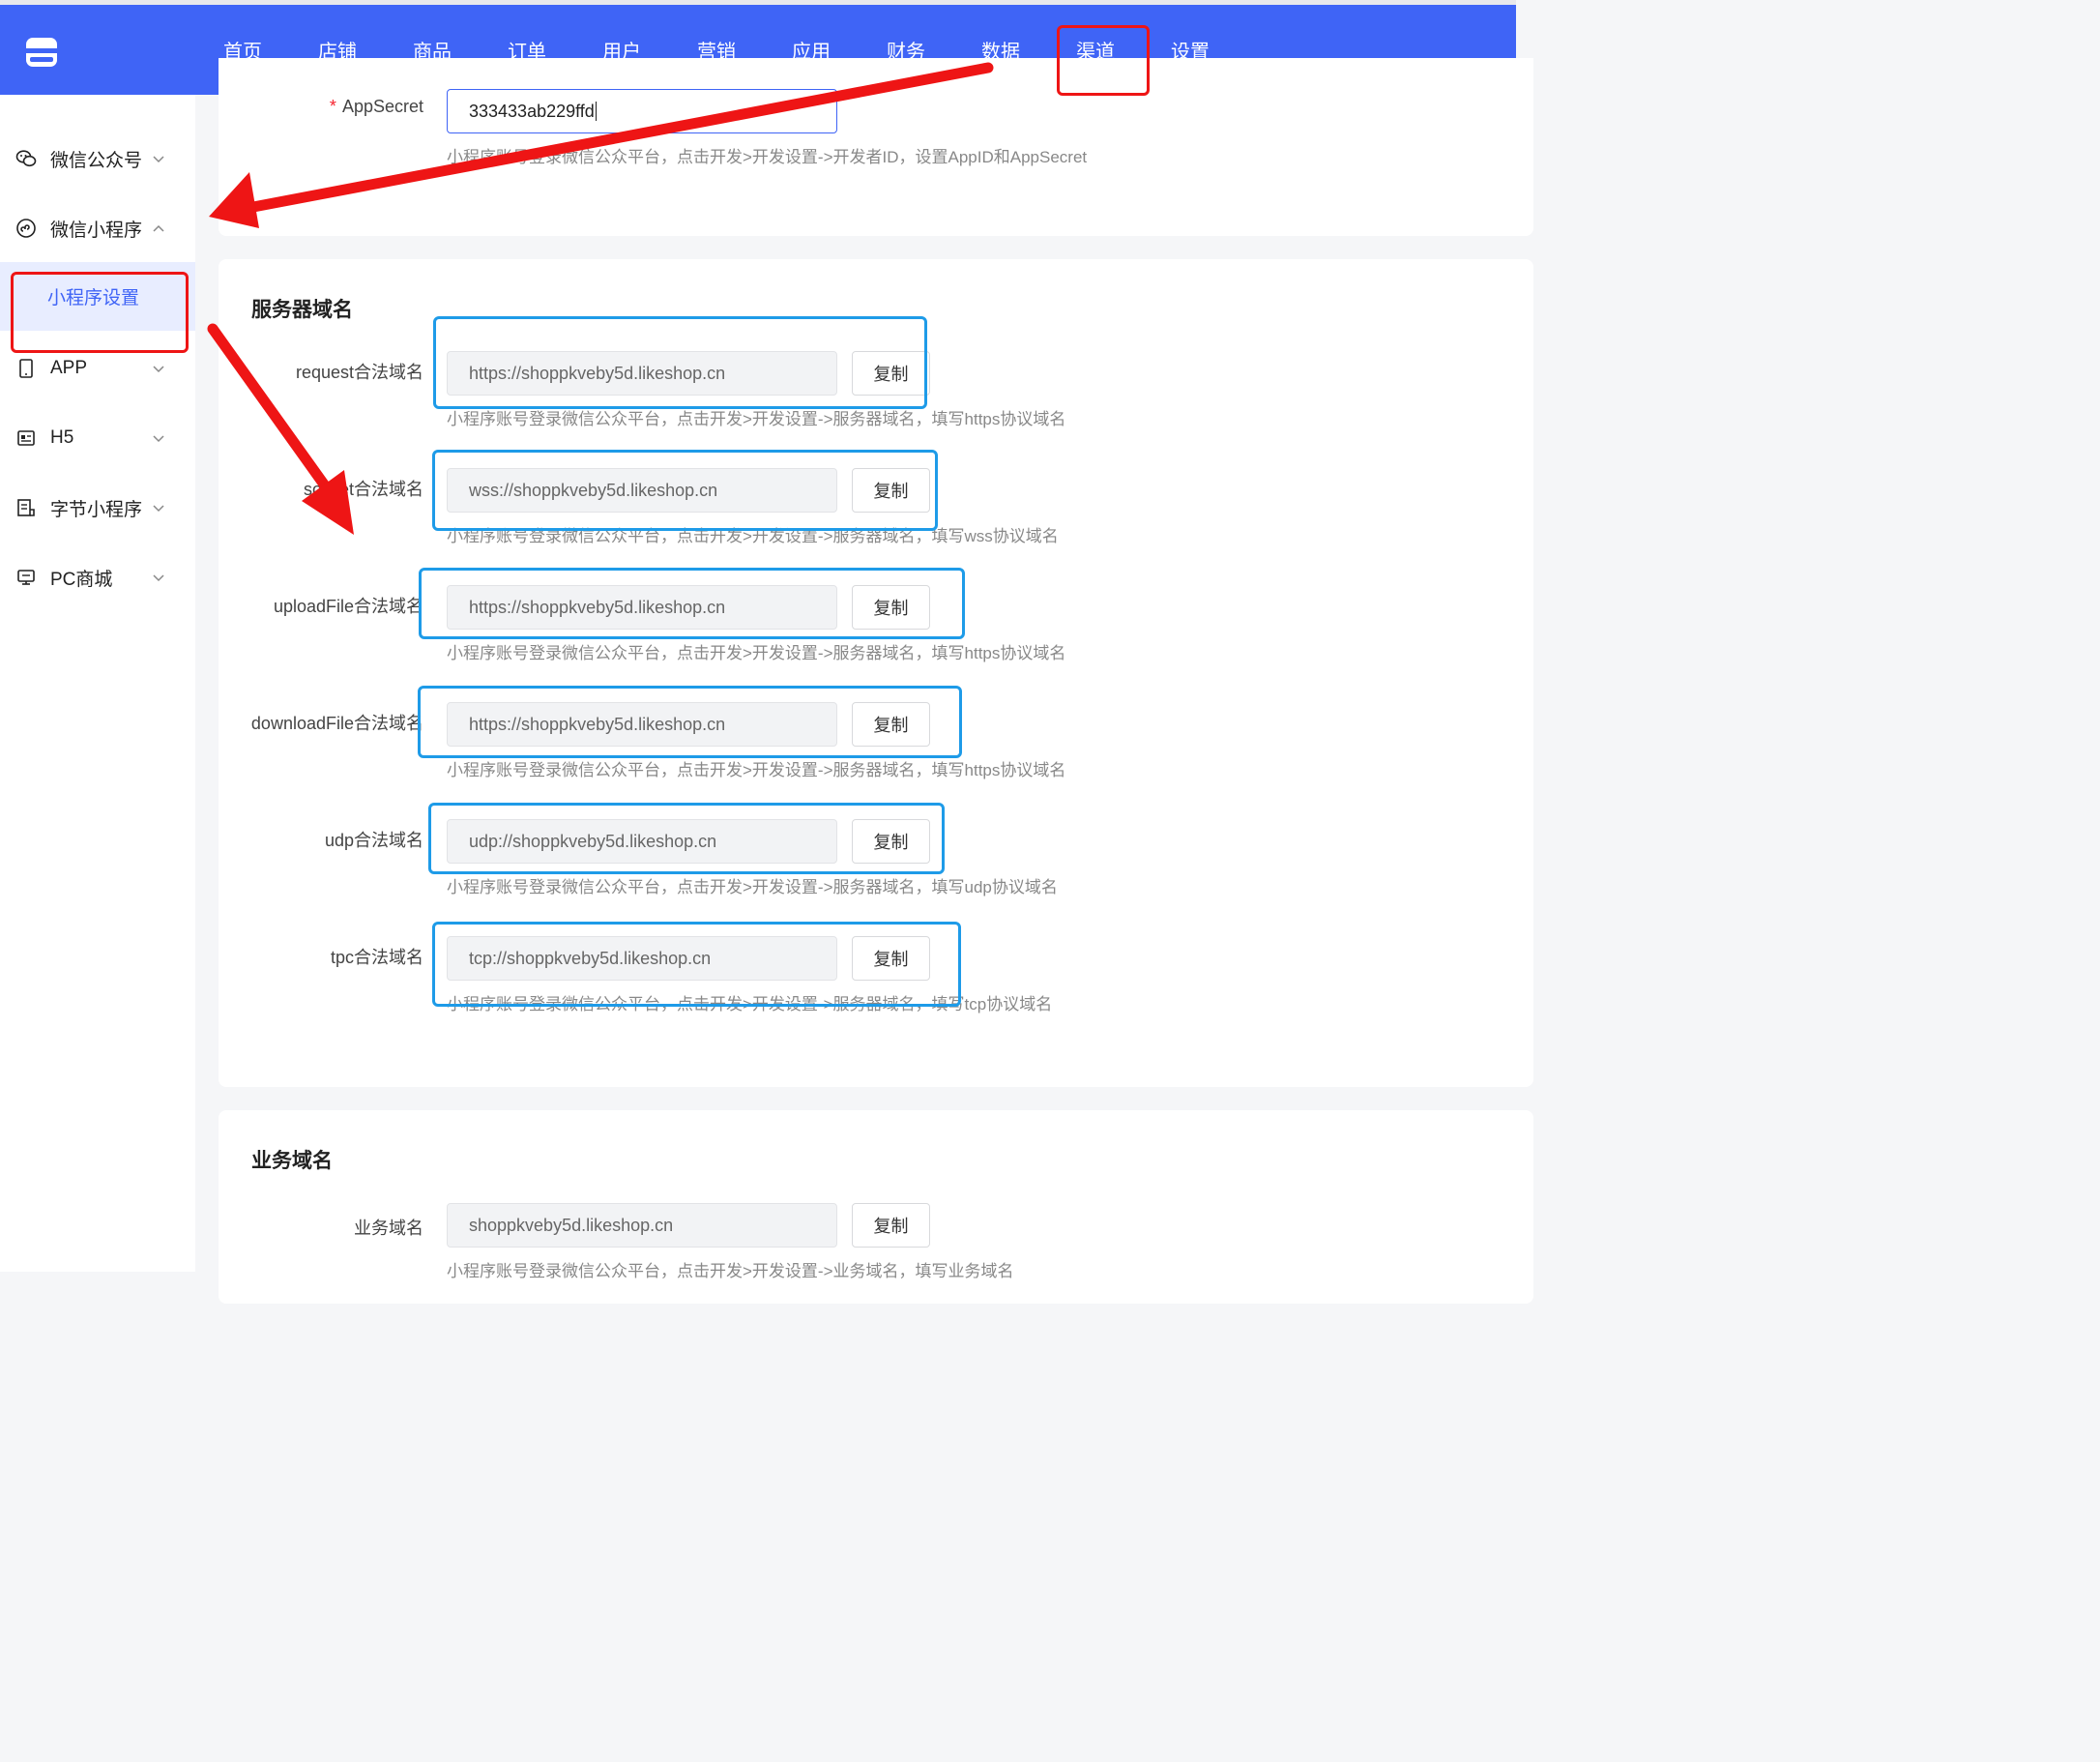 Image resolution: width=2100 pixels, height=1762 pixels. What do you see at coordinates (93, 298) in the screenshot?
I see `sidebar-sub-label: 小程序设置` at bounding box center [93, 298].